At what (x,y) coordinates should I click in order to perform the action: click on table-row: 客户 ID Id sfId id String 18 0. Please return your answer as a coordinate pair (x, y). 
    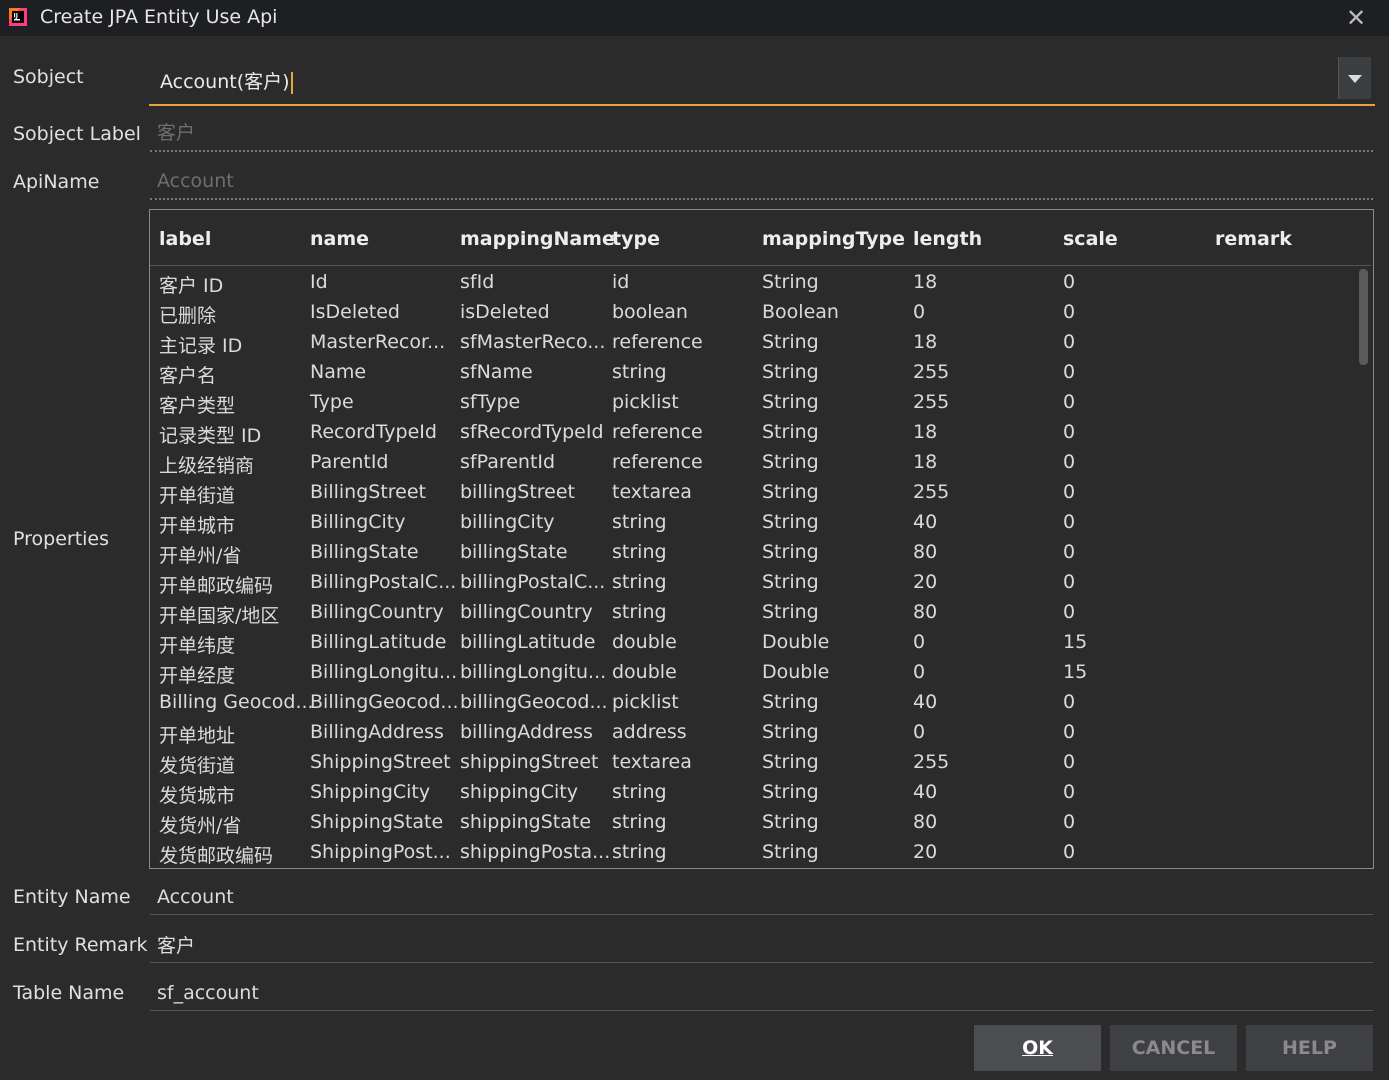
    Looking at the image, I should click on (750, 282).